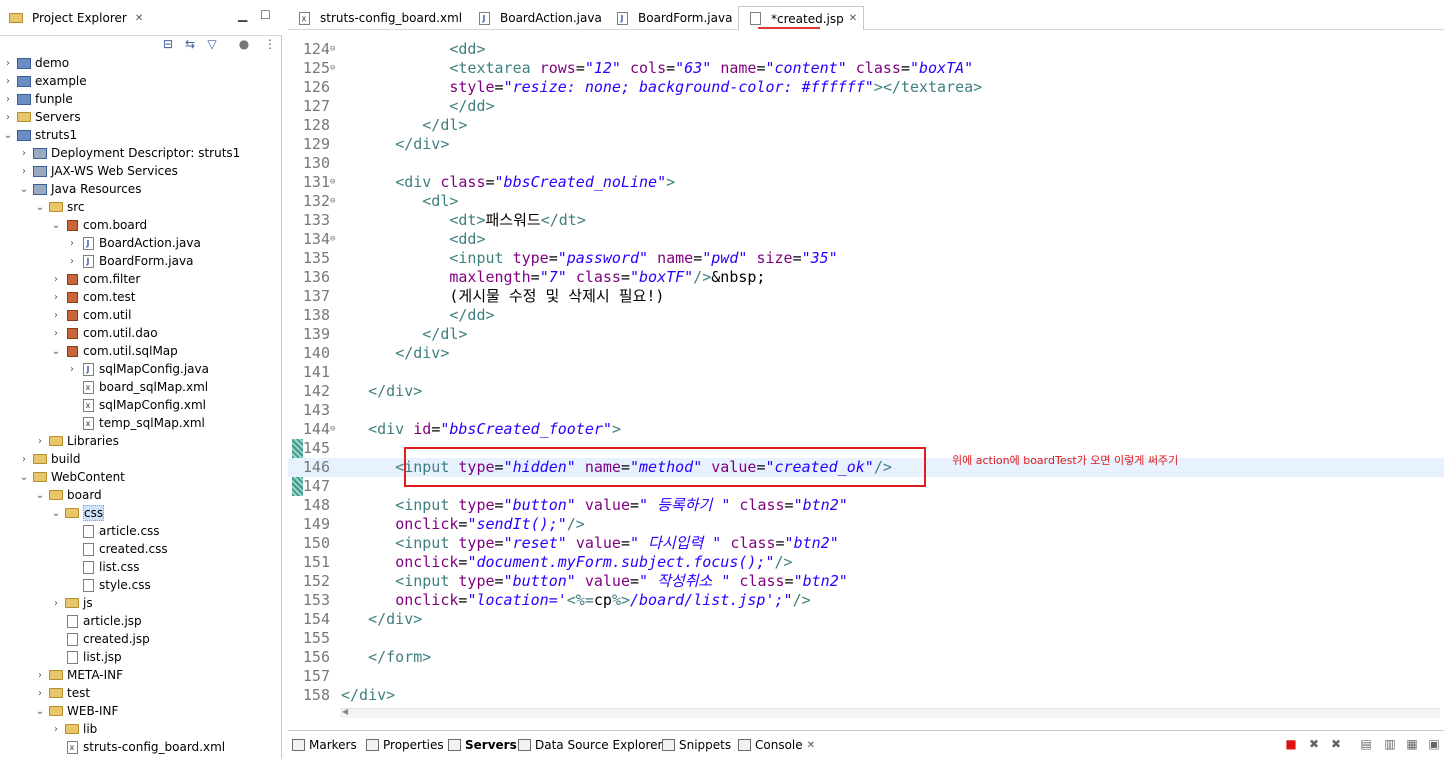  I want to click on remove-launch-icon: ✖, so click(1314, 744).